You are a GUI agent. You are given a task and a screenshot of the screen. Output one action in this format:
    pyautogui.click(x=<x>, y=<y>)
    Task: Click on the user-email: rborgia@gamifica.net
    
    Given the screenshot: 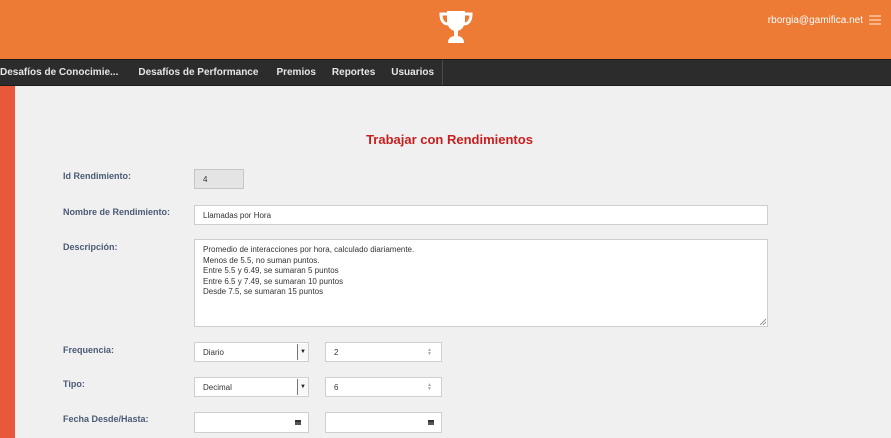 What is the action you would take?
    pyautogui.click(x=815, y=20)
    